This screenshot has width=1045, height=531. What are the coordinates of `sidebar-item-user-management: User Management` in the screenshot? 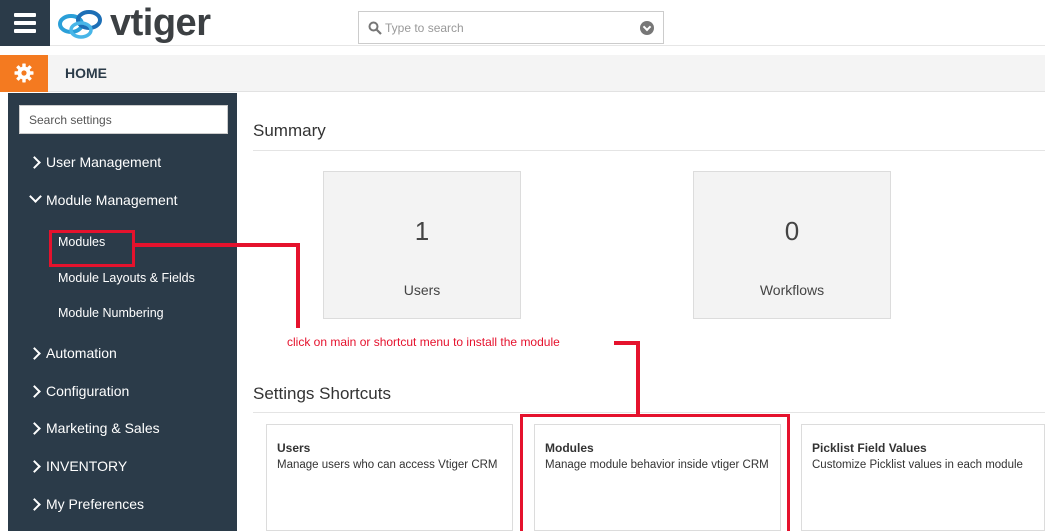 It's located at (122, 163).